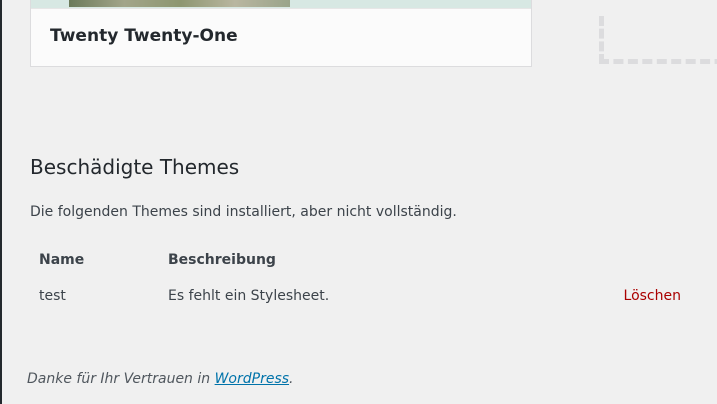  What do you see at coordinates (281, 33) in the screenshot?
I see `theme-card: Twenty Twenty-One` at bounding box center [281, 33].